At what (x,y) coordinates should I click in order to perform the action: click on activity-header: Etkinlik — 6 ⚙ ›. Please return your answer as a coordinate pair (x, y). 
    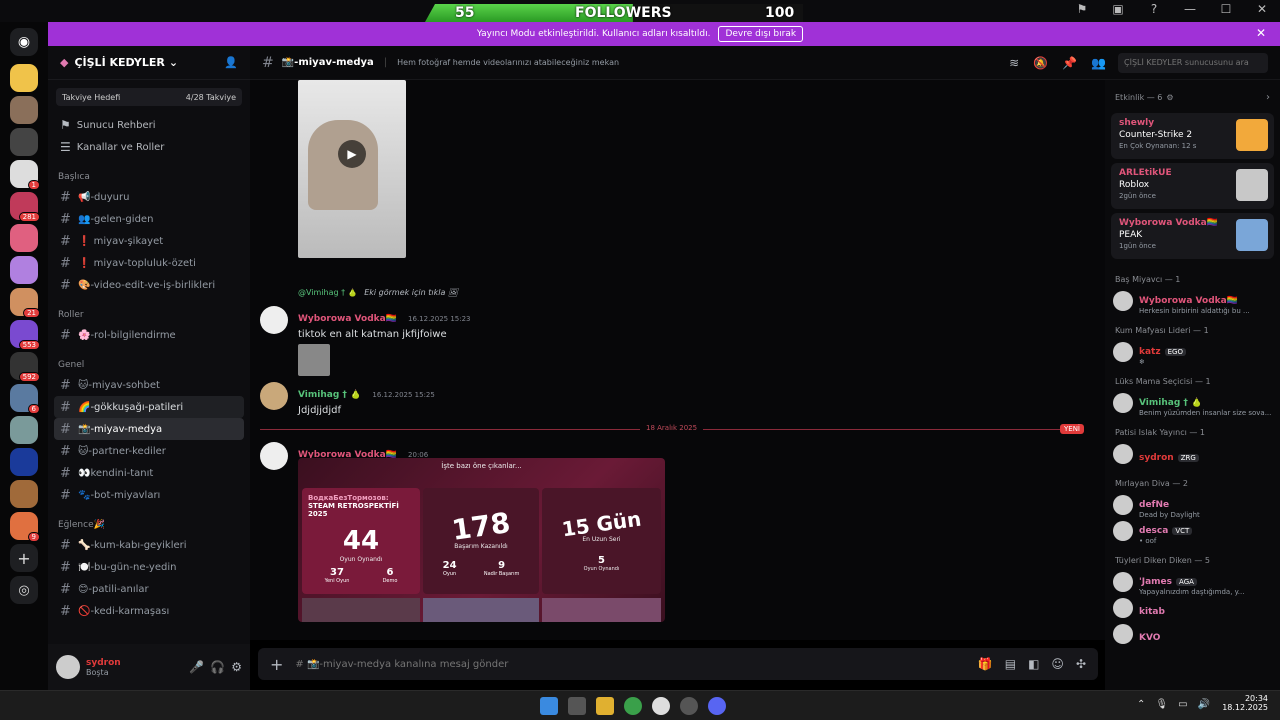
    Looking at the image, I should click on (1192, 94).